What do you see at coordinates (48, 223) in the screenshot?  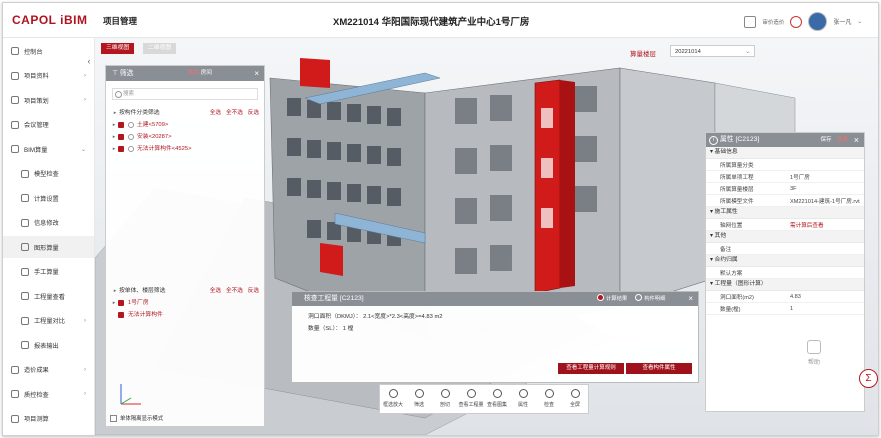 I see `sidebar-item: 信息修改` at bounding box center [48, 223].